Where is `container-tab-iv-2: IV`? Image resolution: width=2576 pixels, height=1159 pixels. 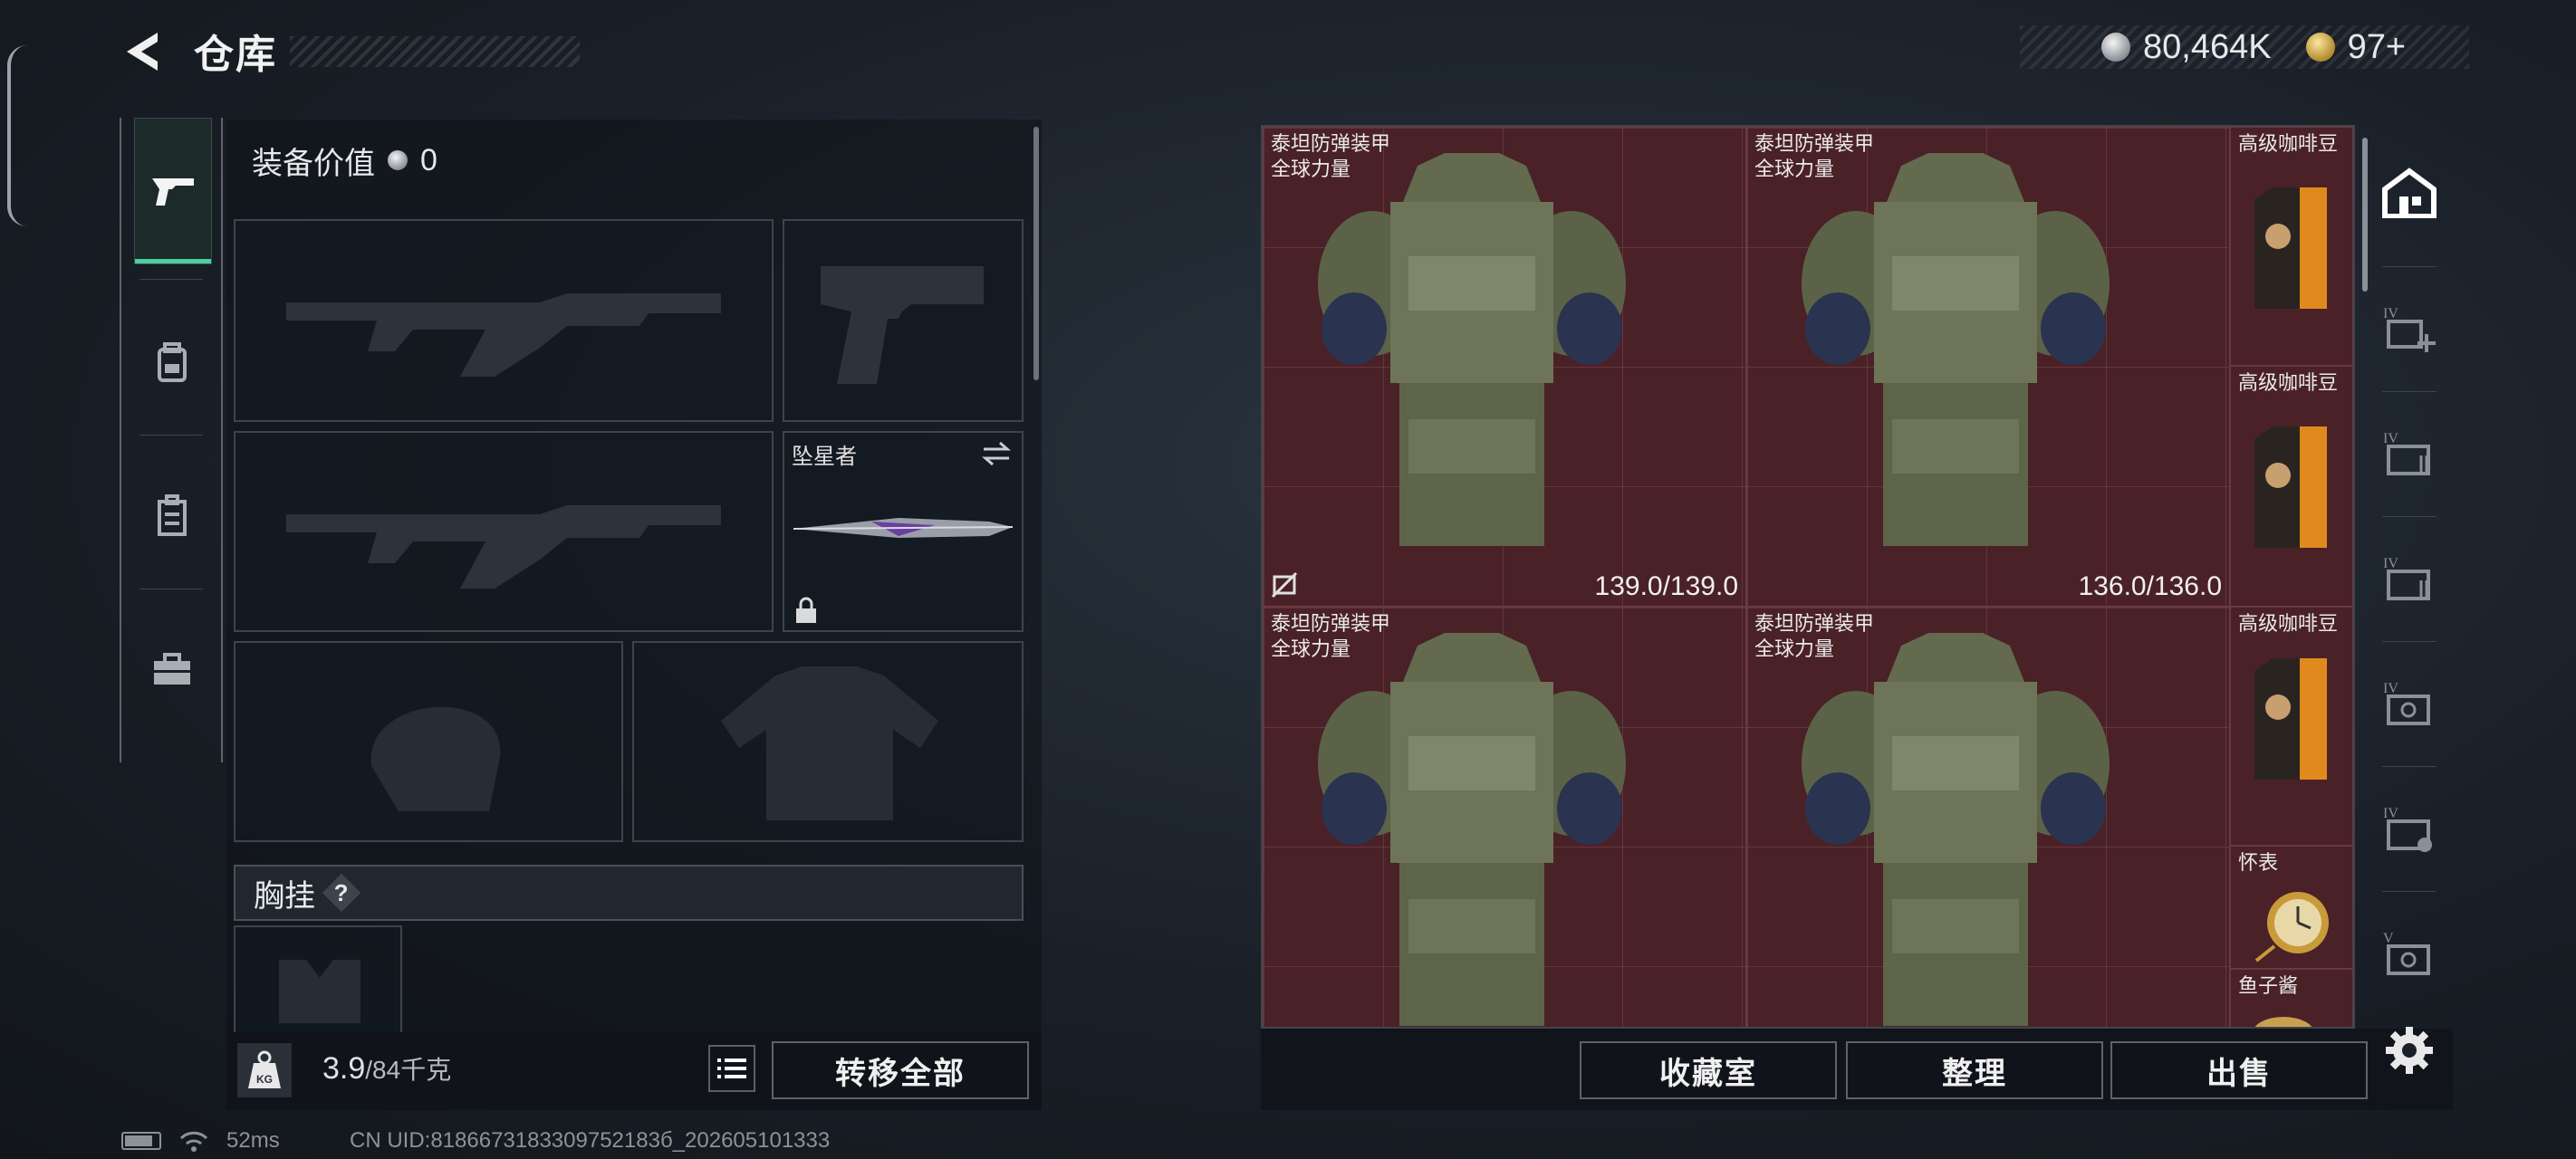
container-tab-iv-2: IV is located at coordinates (2409, 454).